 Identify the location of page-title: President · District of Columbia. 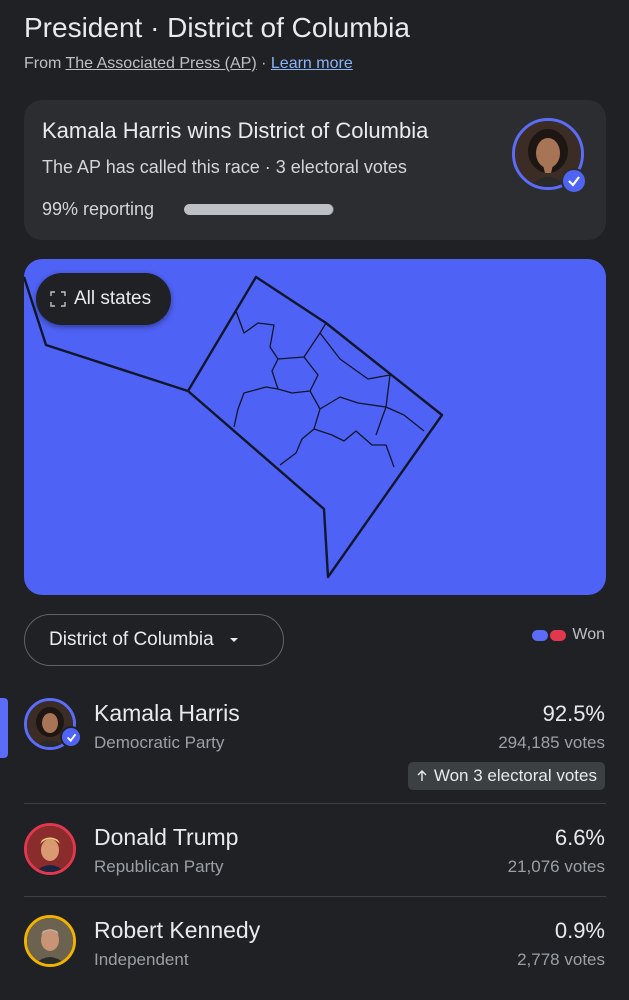
(217, 27).